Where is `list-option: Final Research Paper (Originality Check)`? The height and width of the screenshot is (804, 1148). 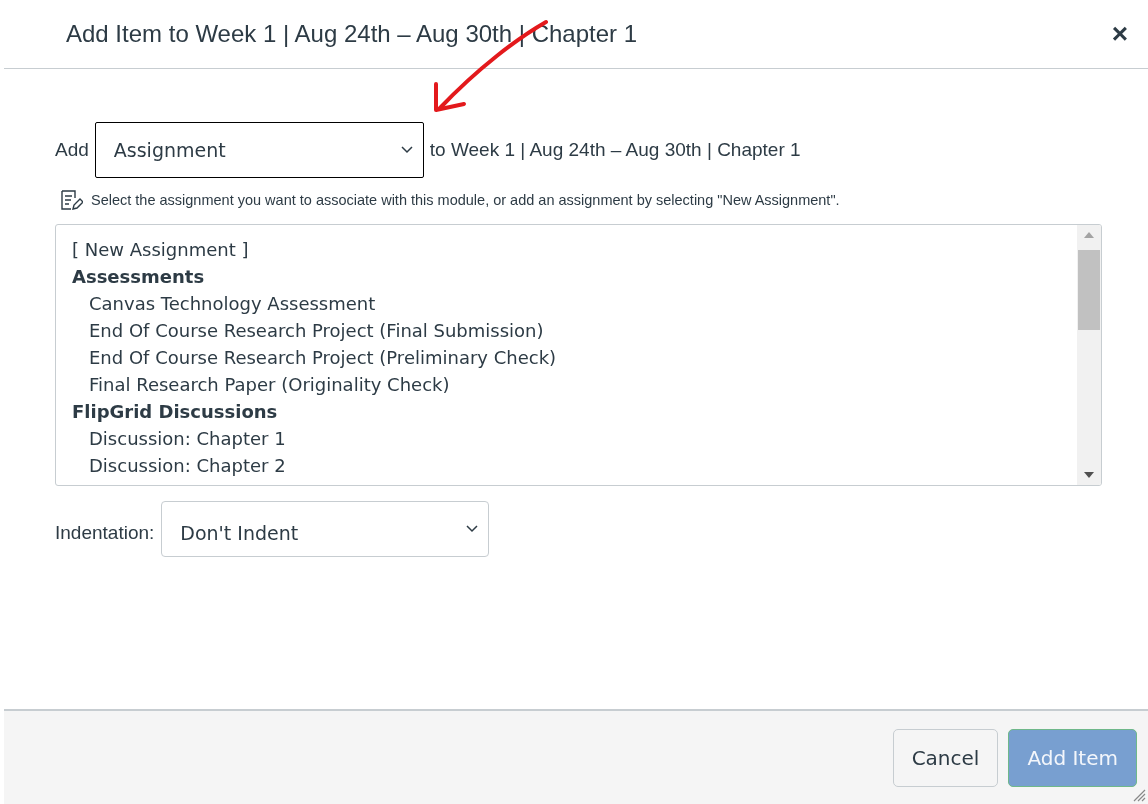 list-option: Final Research Paper (Originality Check) is located at coordinates (566, 384).